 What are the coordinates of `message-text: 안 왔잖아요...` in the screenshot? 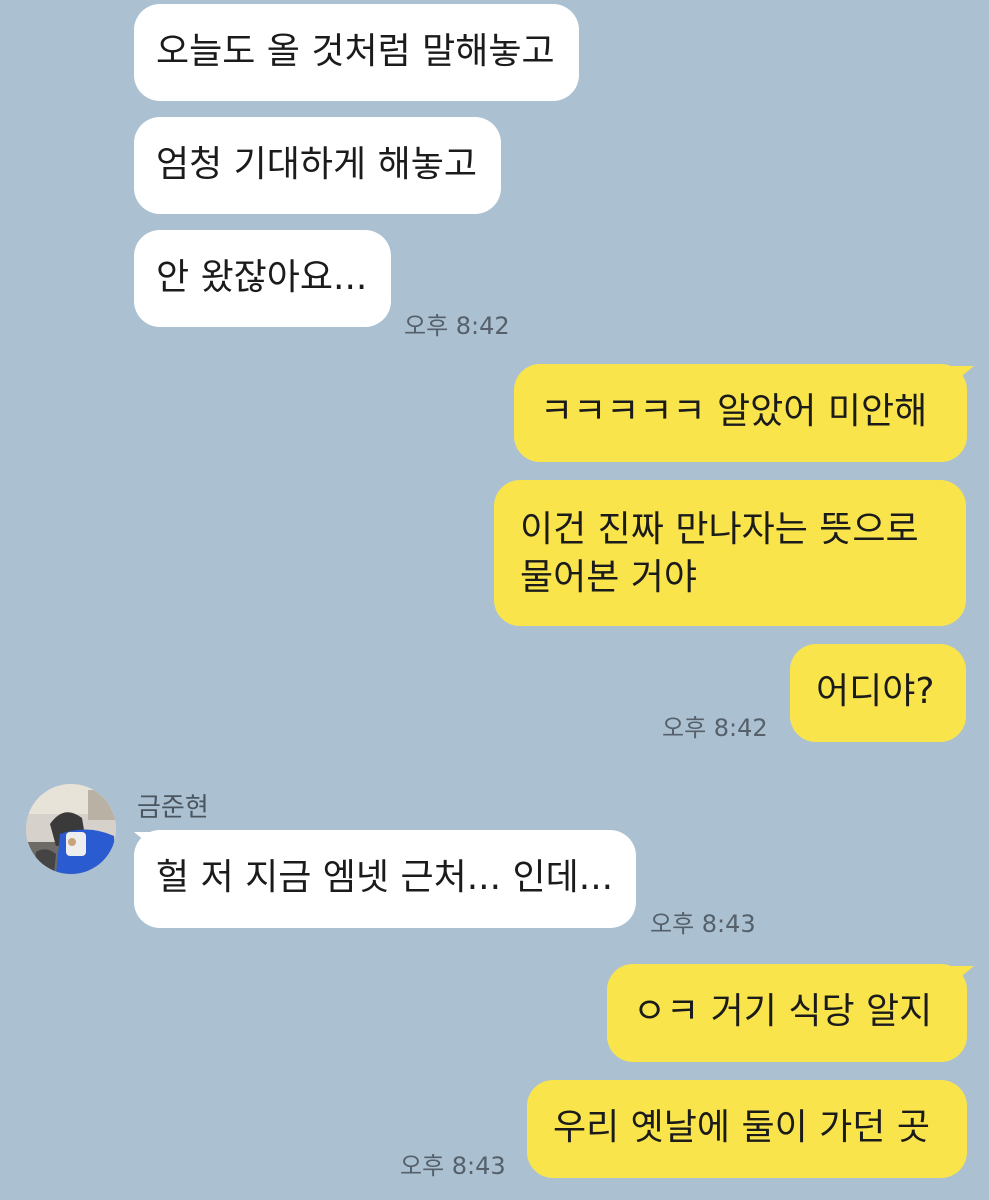 It's located at (262, 277).